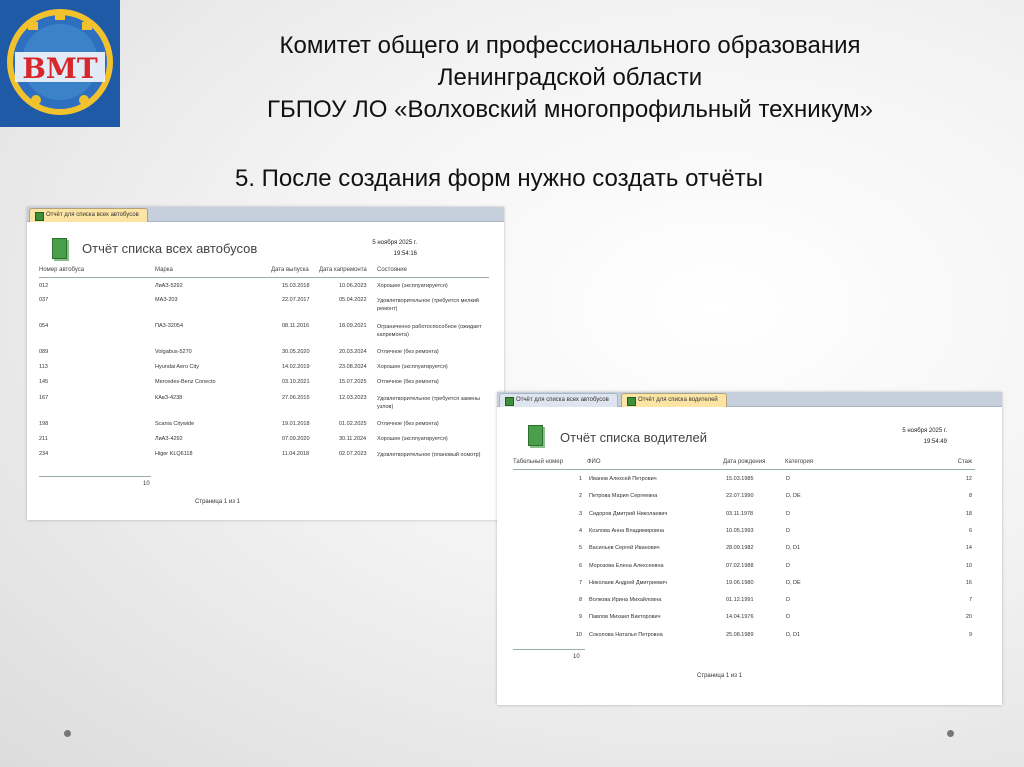 Image resolution: width=1024 pixels, height=767 pixels. What do you see at coordinates (740, 531) in the screenshot?
I see `driver-cell-born: 10.05.1993` at bounding box center [740, 531].